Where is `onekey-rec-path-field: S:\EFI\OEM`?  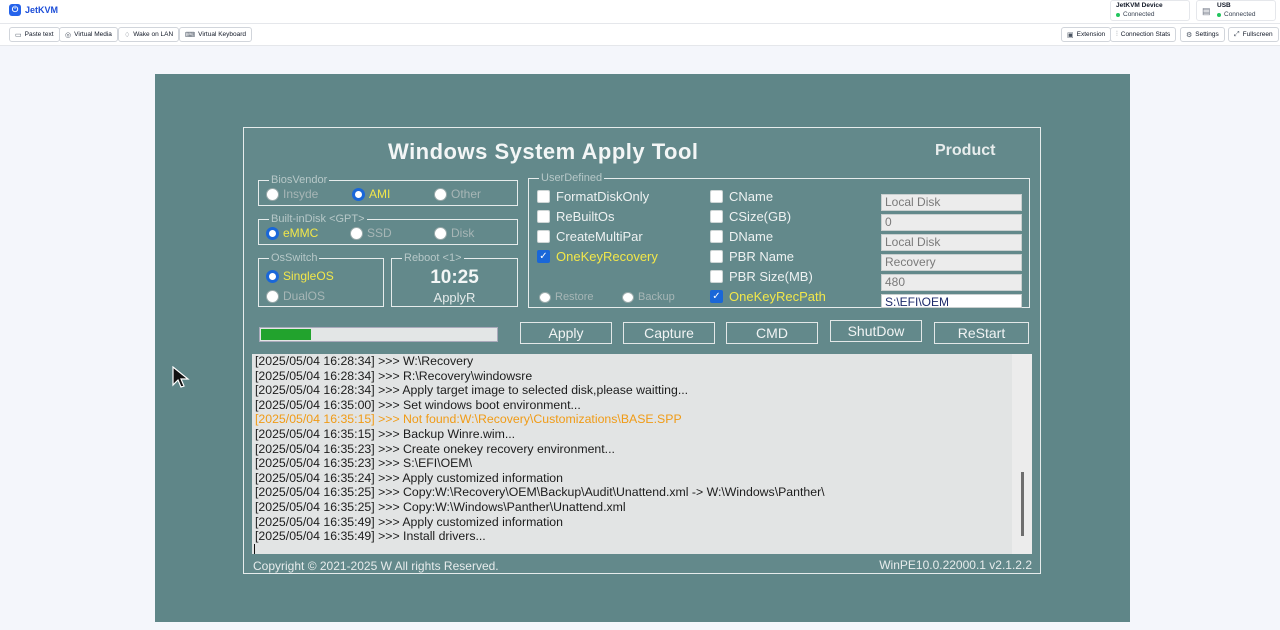
onekey-rec-path-field: S:\EFI\OEM is located at coordinates (951, 301).